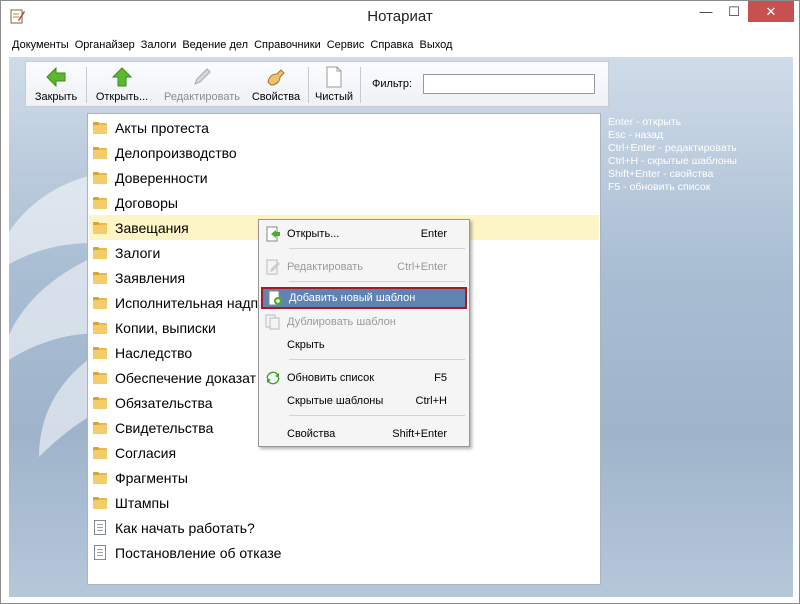 The height and width of the screenshot is (604, 800). What do you see at coordinates (400, 16) in the screenshot?
I see `title-bar: Нотариат — ☐ ✕` at bounding box center [400, 16].